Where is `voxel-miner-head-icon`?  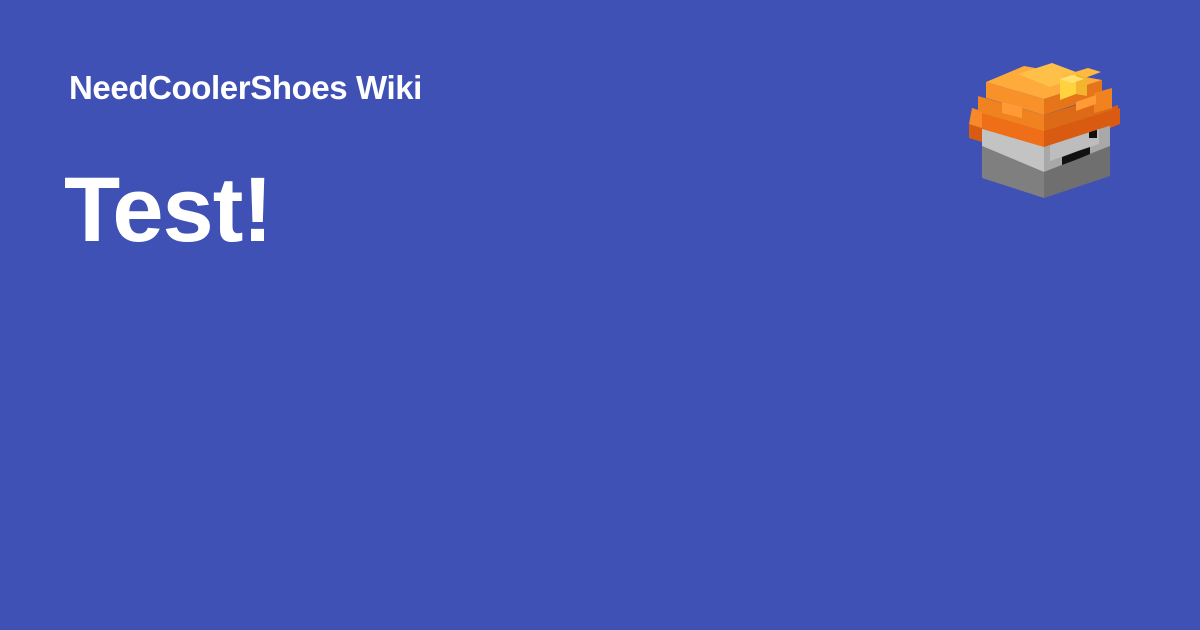
voxel-miner-head-icon is located at coordinates (1044, 132).